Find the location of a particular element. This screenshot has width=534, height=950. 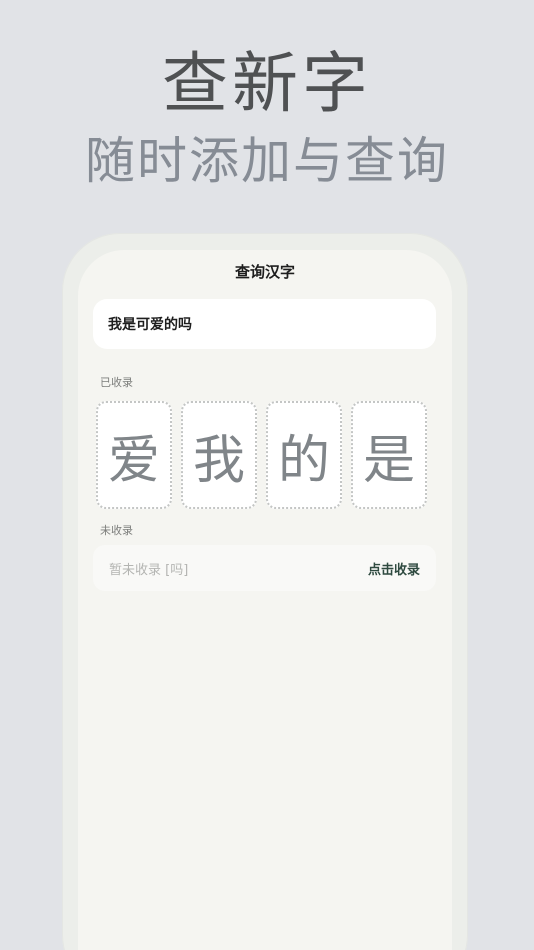

page-title: 查询汉字 is located at coordinates (264, 272).